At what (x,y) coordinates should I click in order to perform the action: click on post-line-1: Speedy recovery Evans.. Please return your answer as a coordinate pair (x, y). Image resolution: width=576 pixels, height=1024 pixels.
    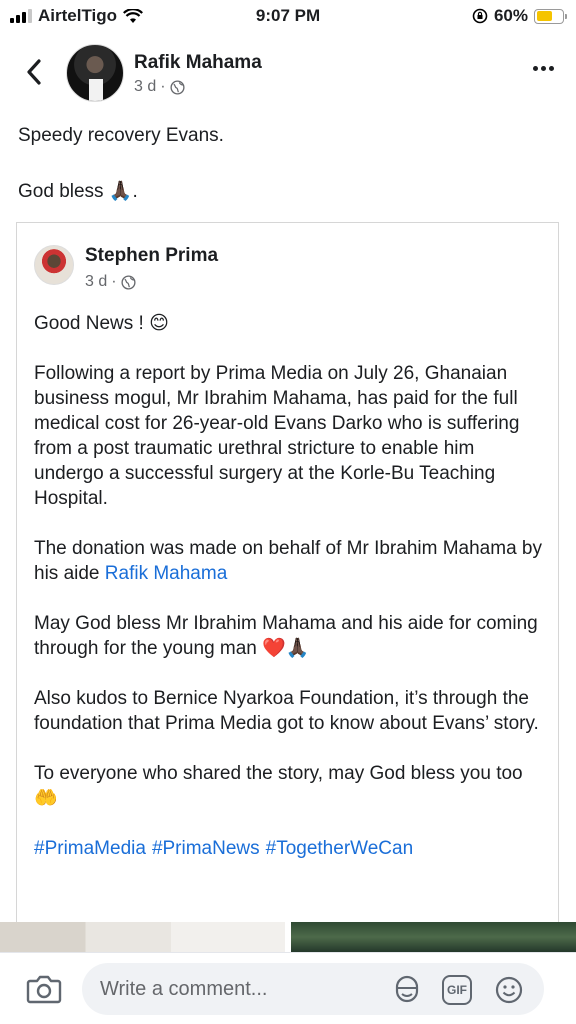
    Looking at the image, I should click on (121, 135).